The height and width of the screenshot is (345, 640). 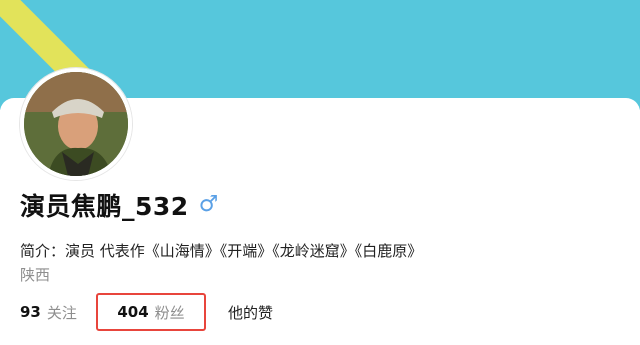 I want to click on followers-label: 粉丝, so click(x=169, y=312).